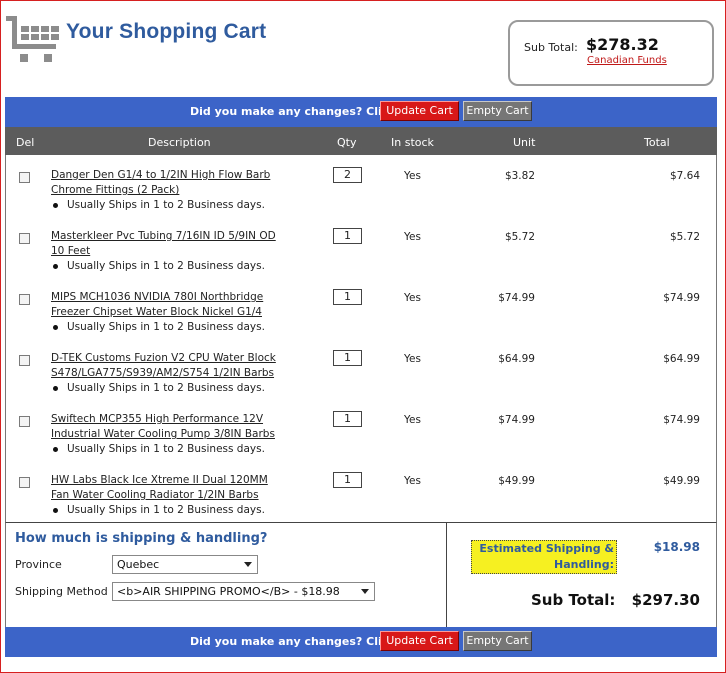 The image size is (726, 673). Describe the element at coordinates (516, 481) in the screenshot. I see `unit-price: $49.99` at that location.